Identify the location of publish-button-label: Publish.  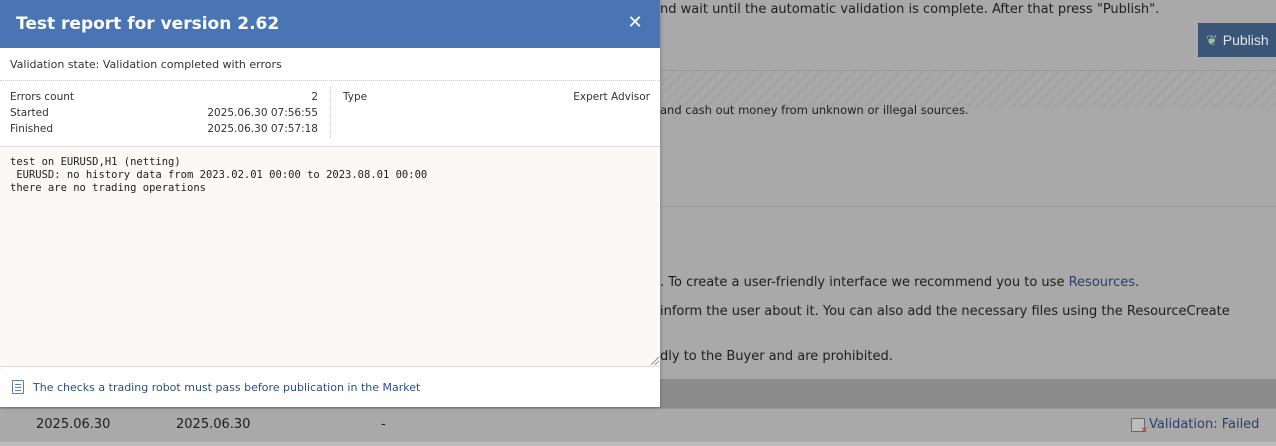
(1245, 40).